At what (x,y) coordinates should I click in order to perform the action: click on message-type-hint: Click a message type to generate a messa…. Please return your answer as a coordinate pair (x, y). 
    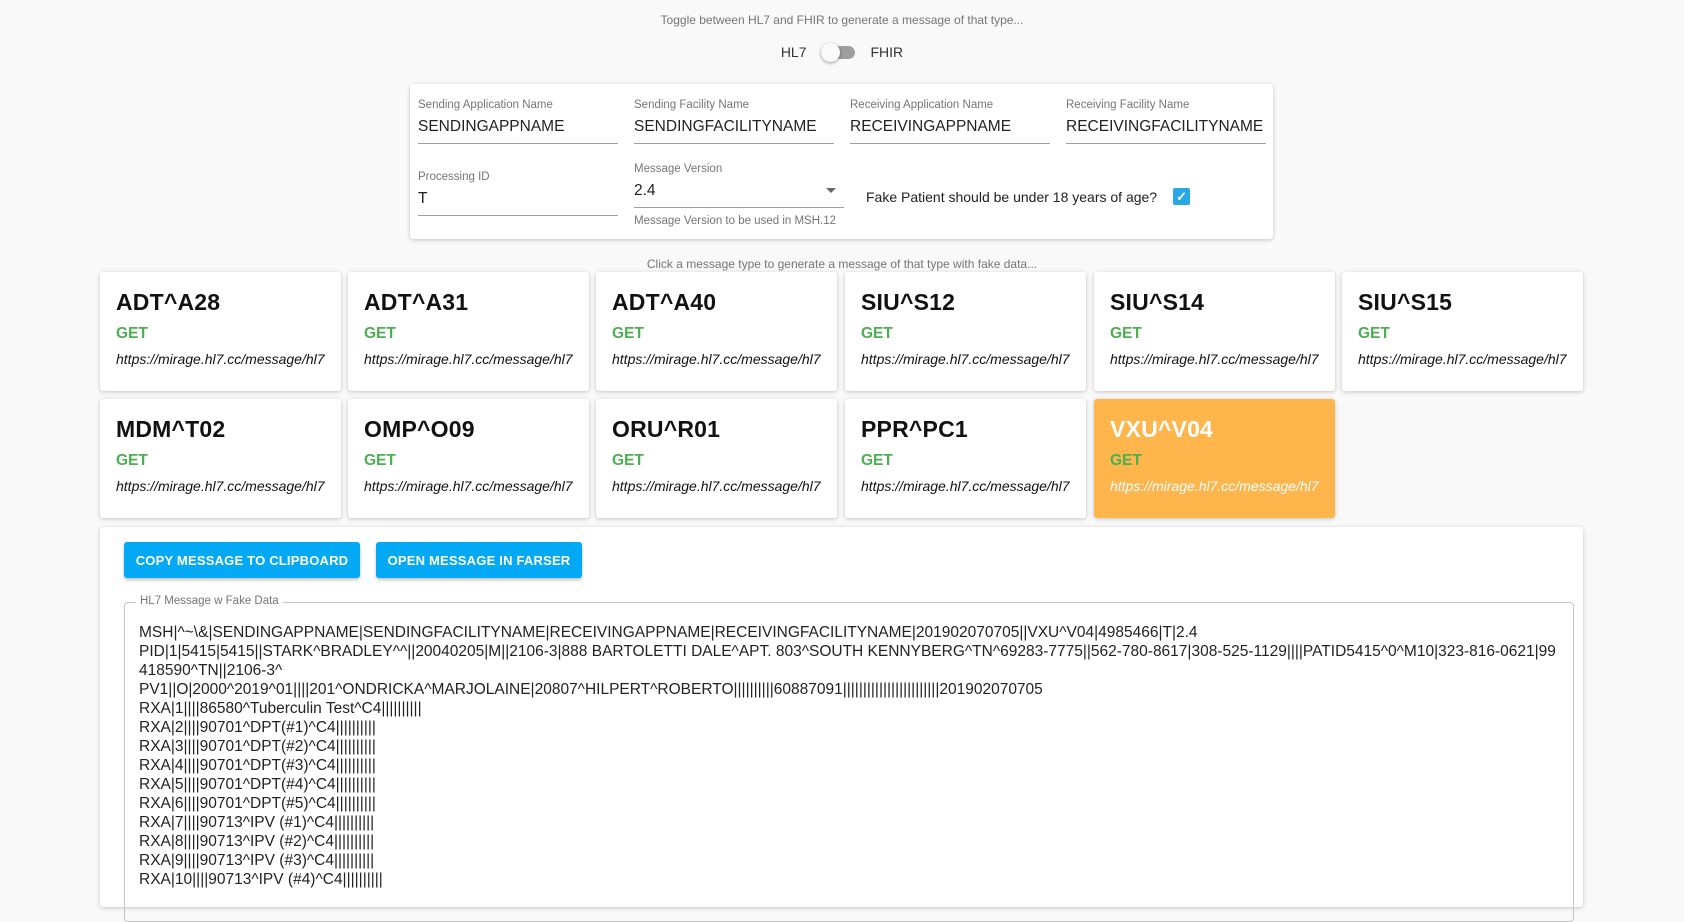
    Looking at the image, I should click on (842, 264).